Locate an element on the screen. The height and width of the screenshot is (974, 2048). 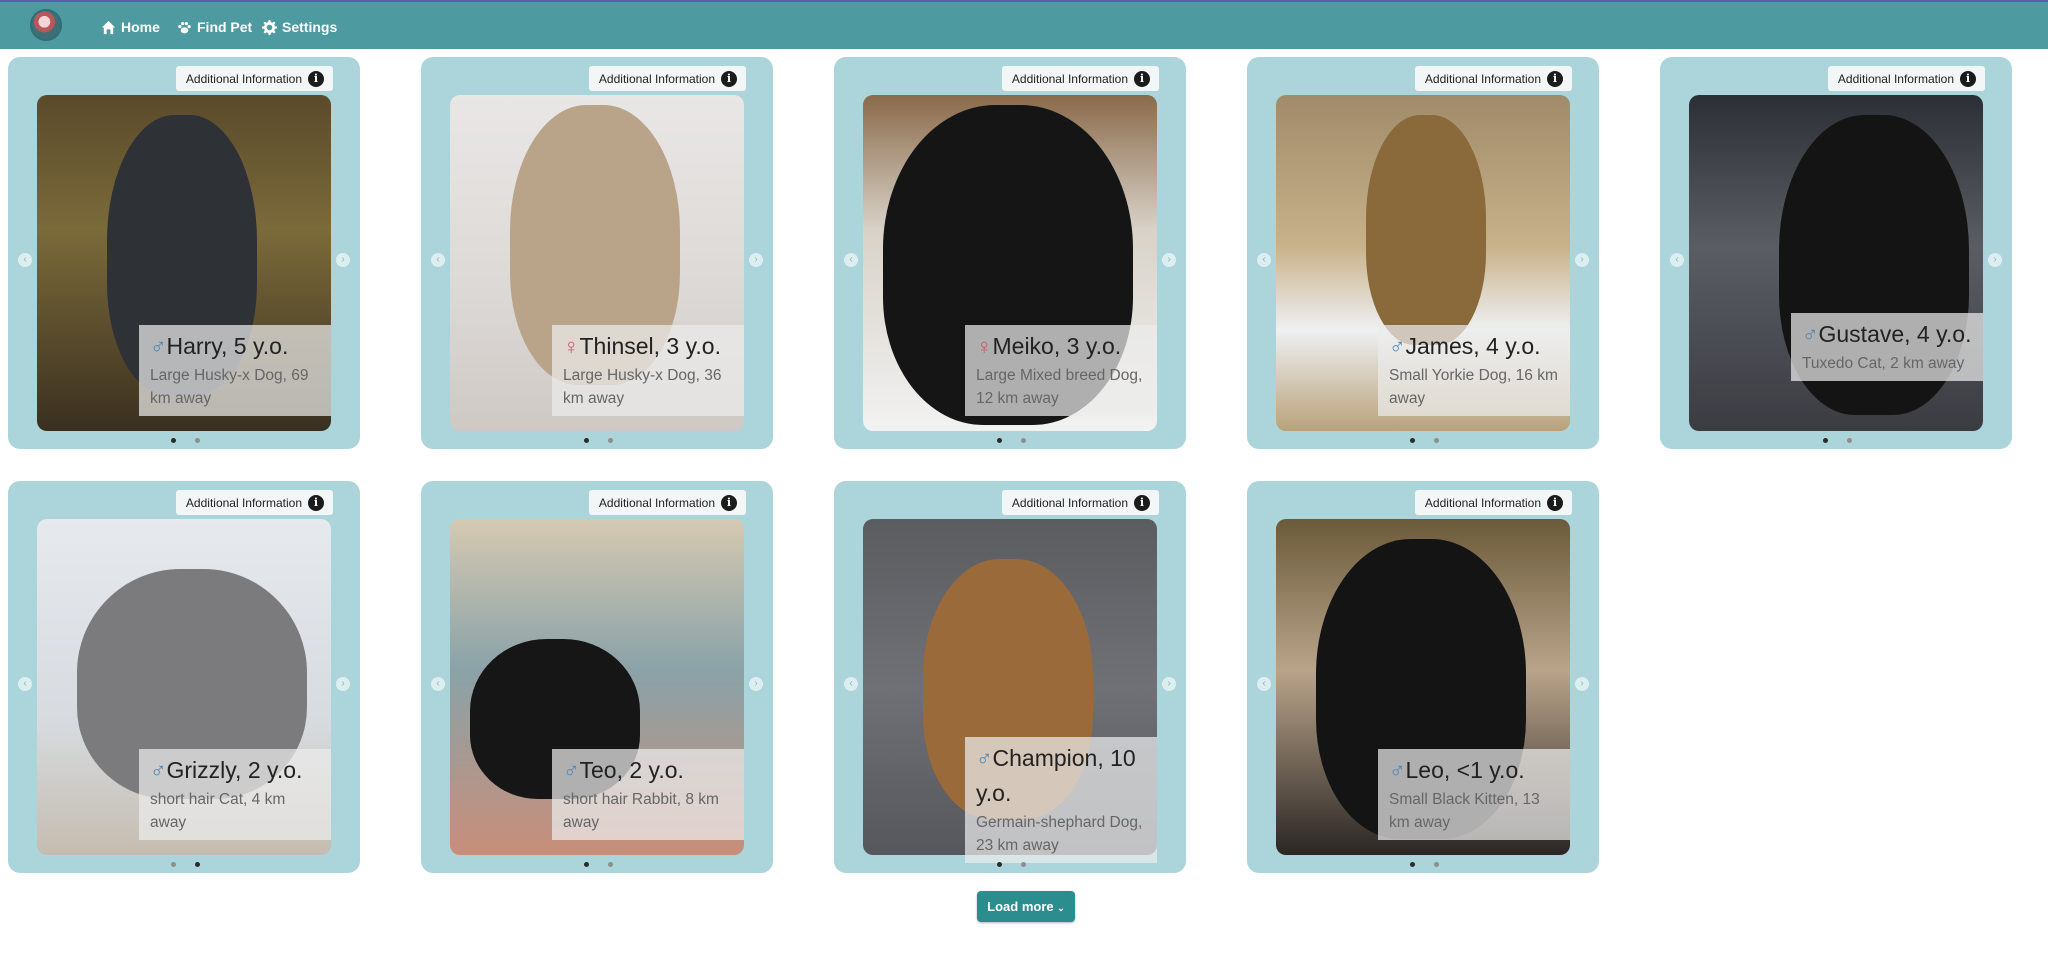
load-more-button: Load more ⌄ is located at coordinates (1026, 906).